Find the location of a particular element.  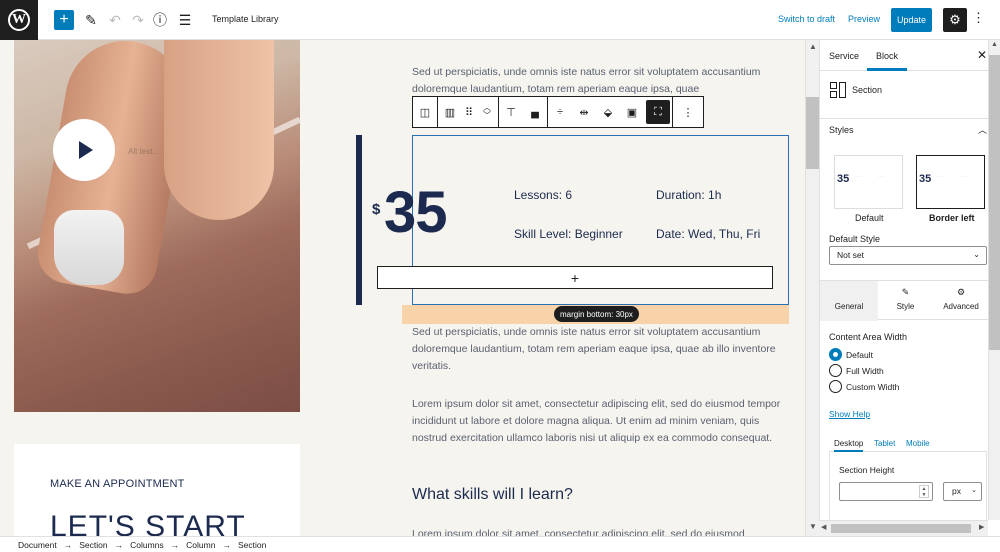

tab-tablet: Tablet is located at coordinates (884, 443).